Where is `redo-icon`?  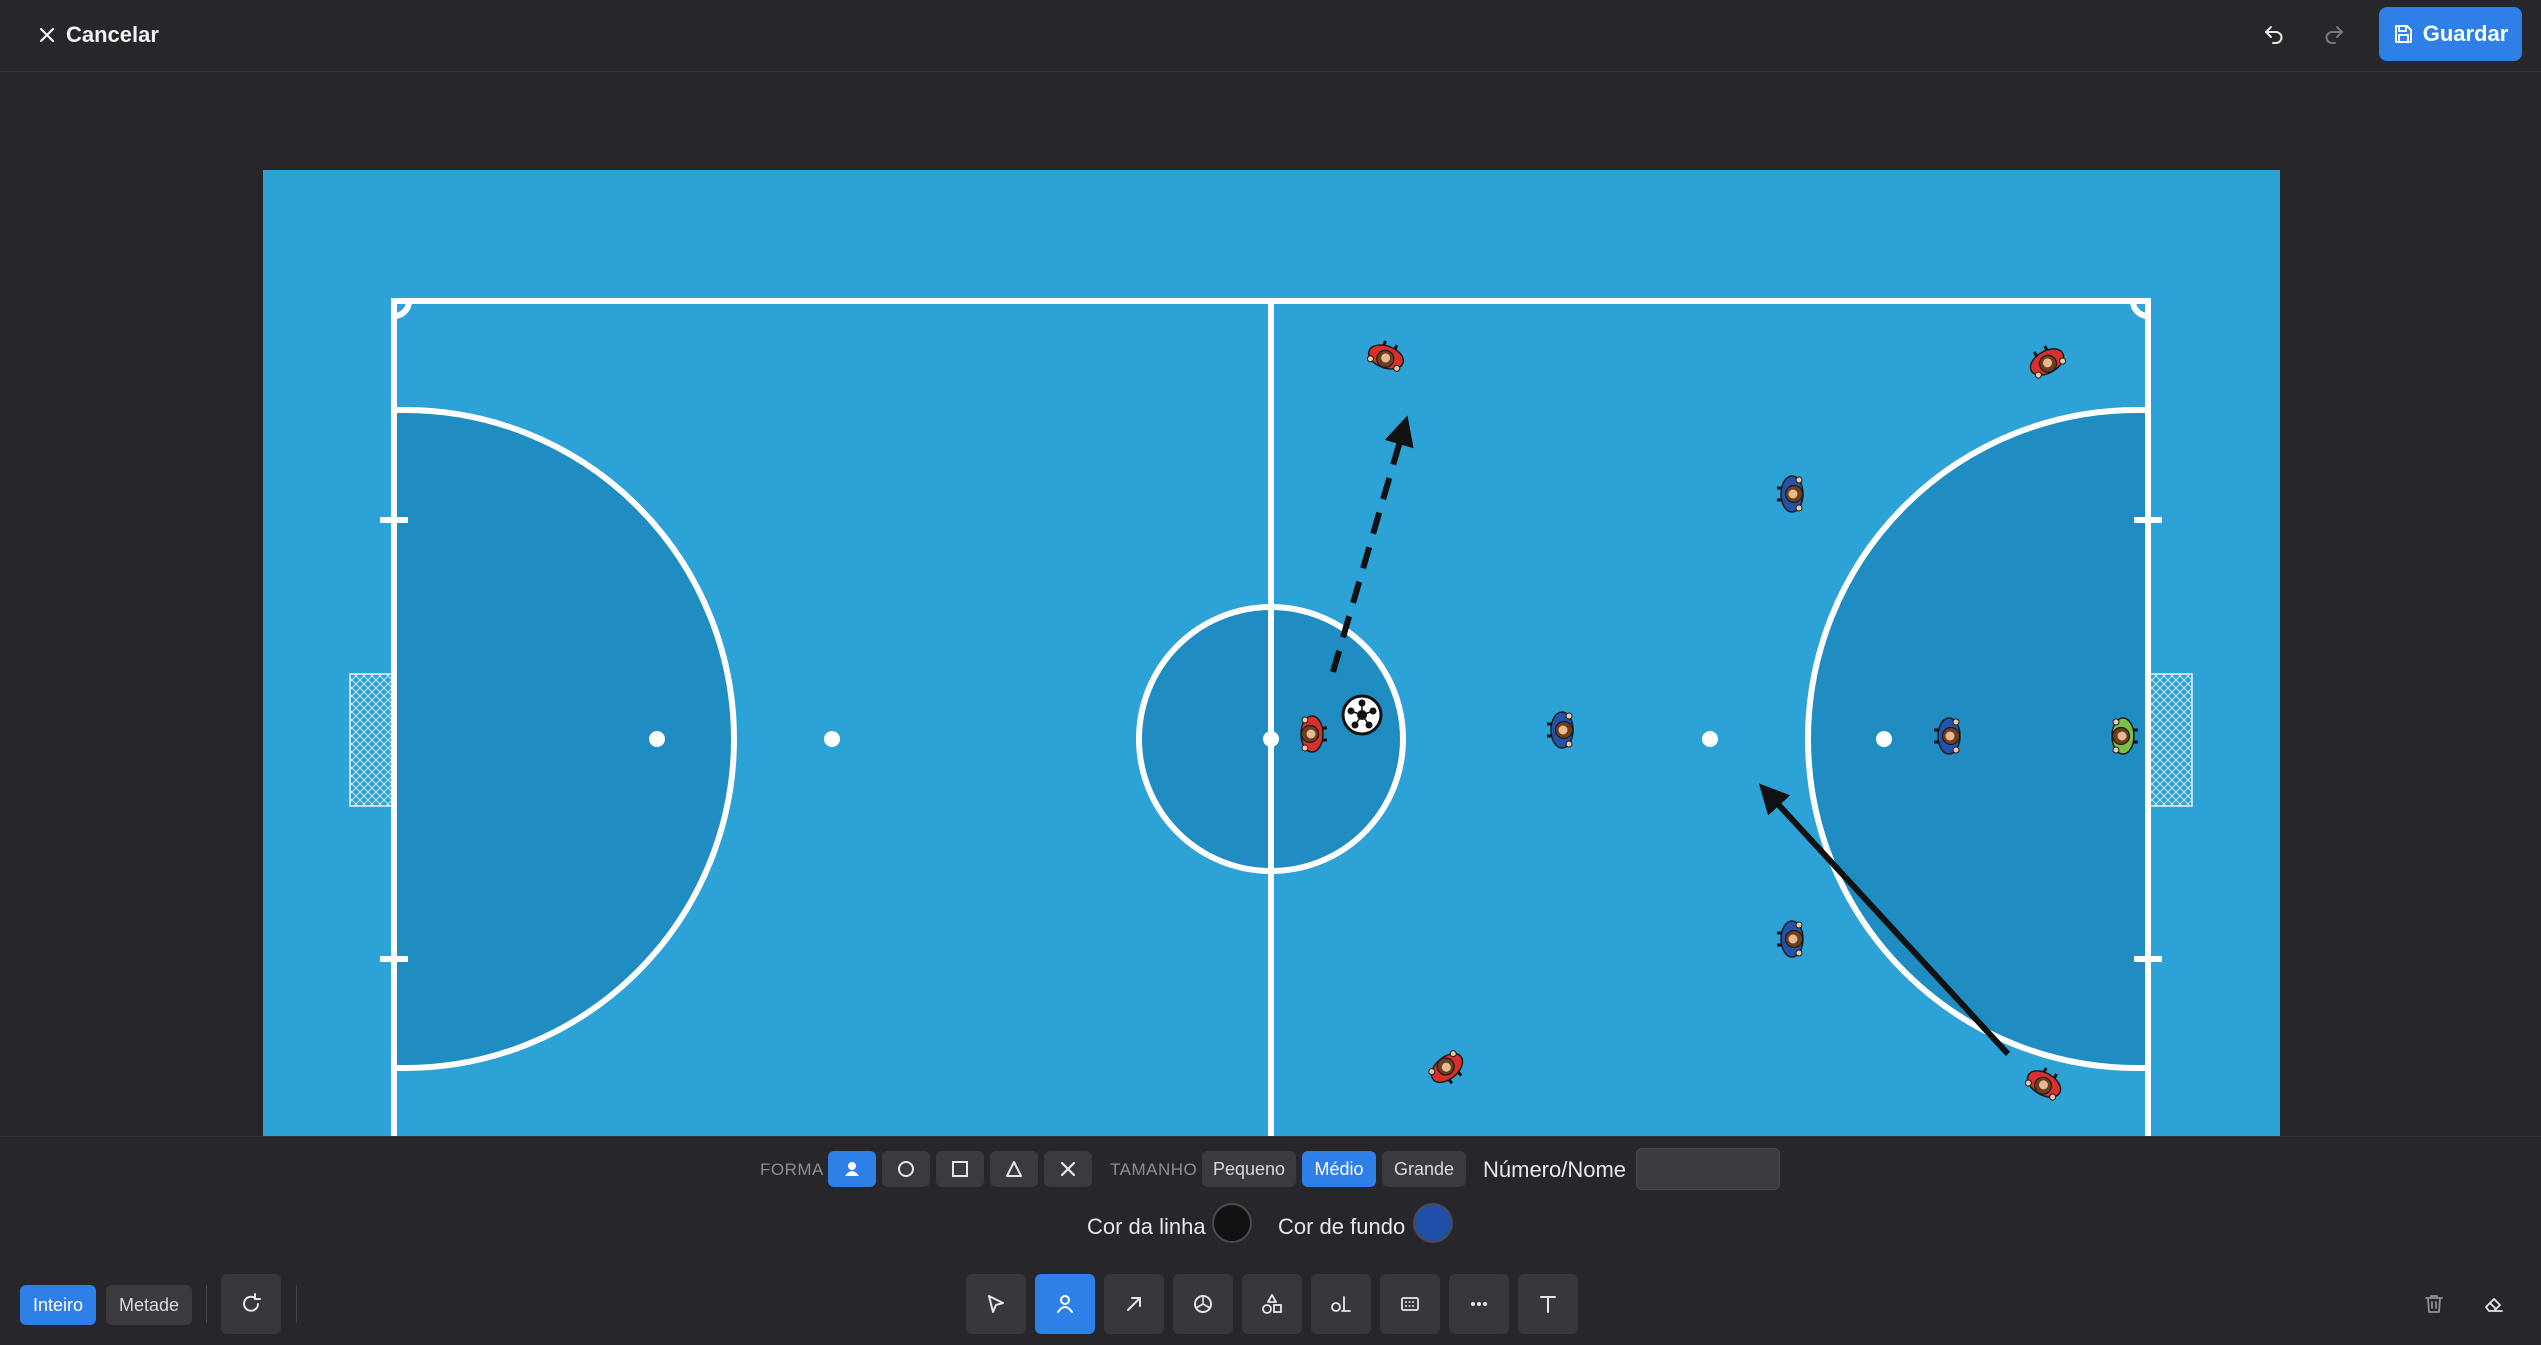 redo-icon is located at coordinates (2334, 35).